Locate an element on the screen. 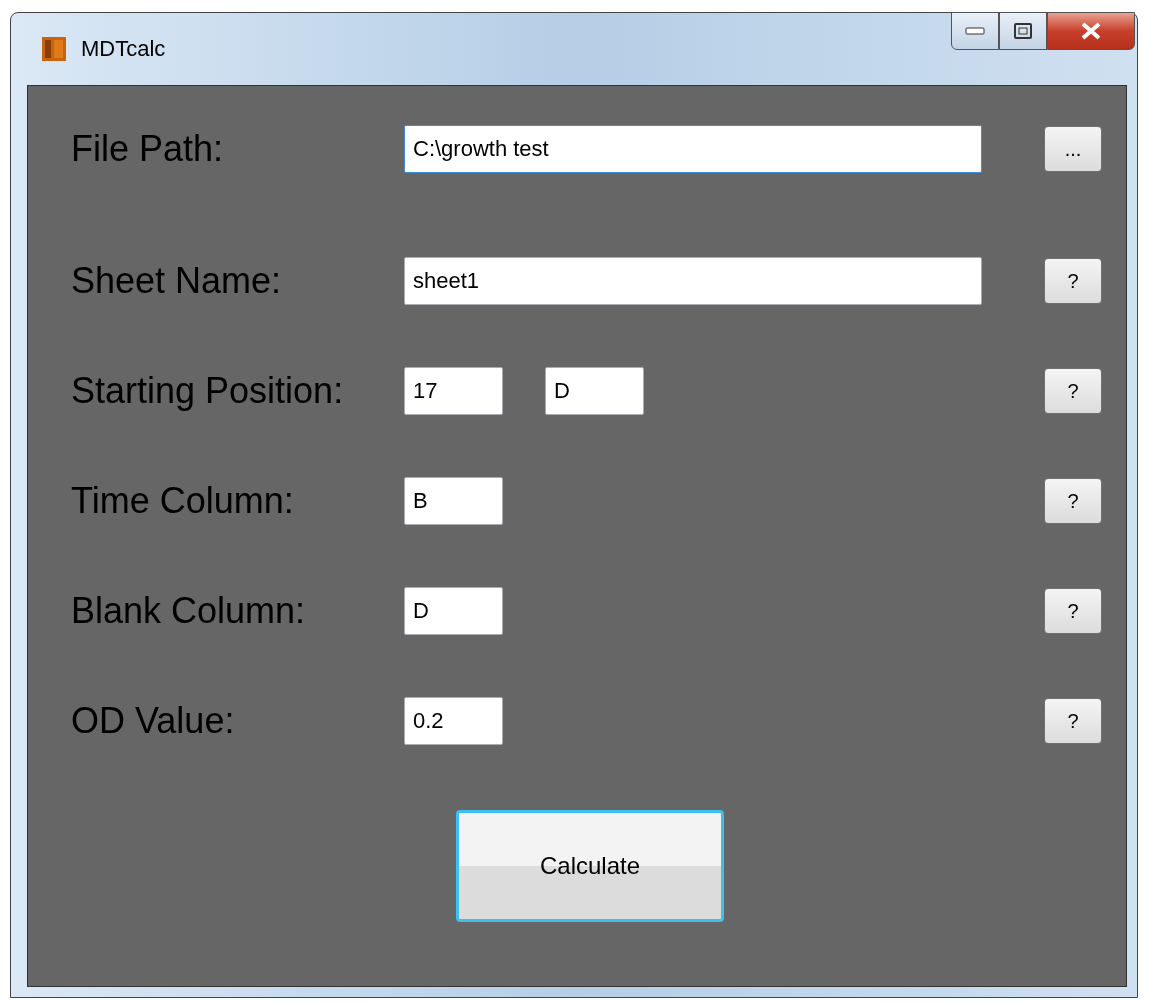 The image size is (1150, 1004). close-button is located at coordinates (1091, 31).